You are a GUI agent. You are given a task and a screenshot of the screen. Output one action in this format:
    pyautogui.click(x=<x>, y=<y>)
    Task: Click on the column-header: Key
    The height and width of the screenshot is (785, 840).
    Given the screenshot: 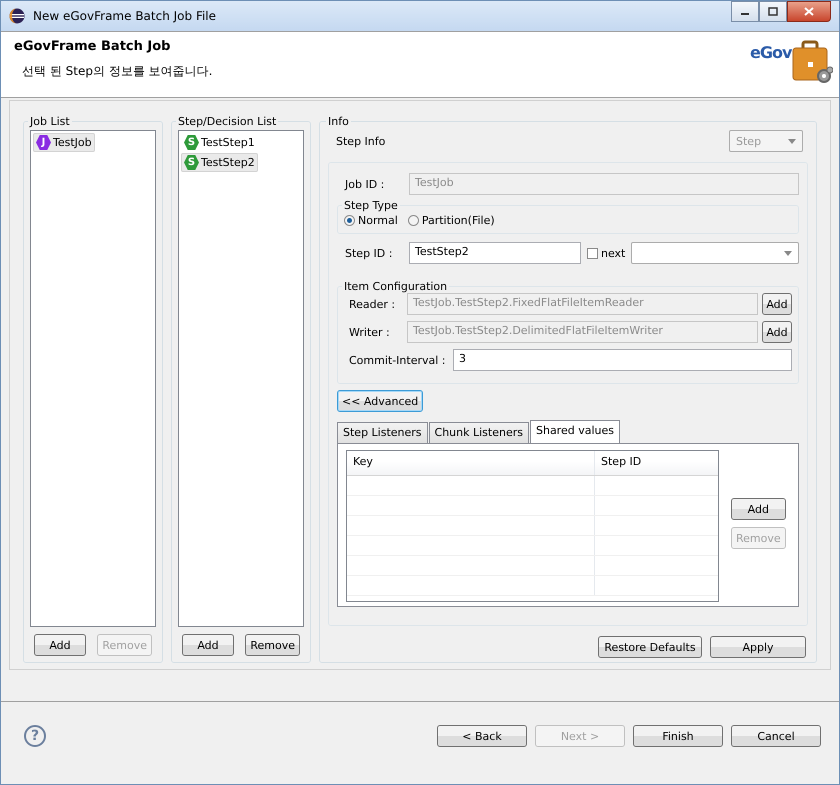 What is the action you would take?
    pyautogui.click(x=471, y=463)
    